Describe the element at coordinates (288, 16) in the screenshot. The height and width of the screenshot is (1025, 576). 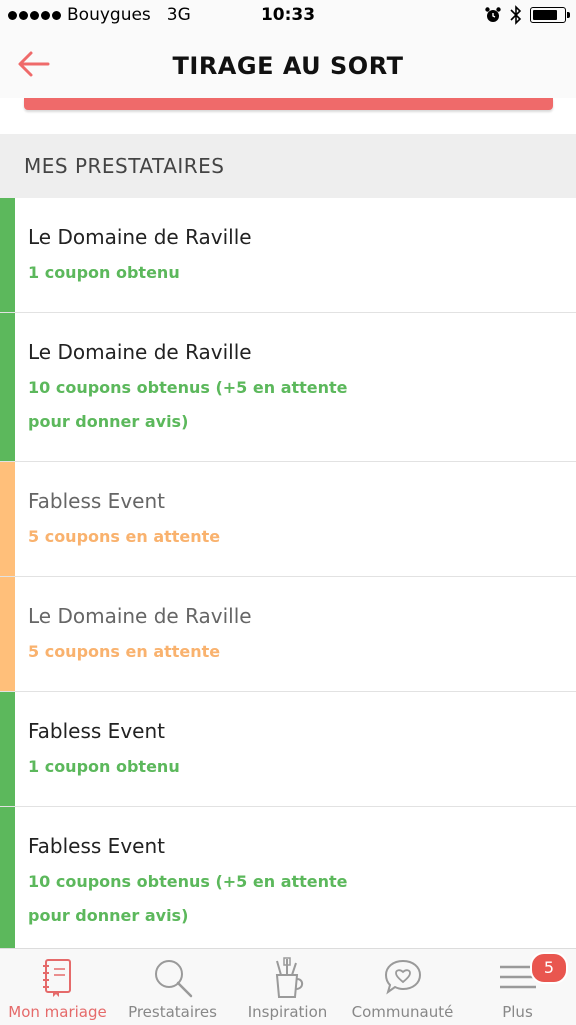
I see `status-bar: Bouygues 3G 10:33` at that location.